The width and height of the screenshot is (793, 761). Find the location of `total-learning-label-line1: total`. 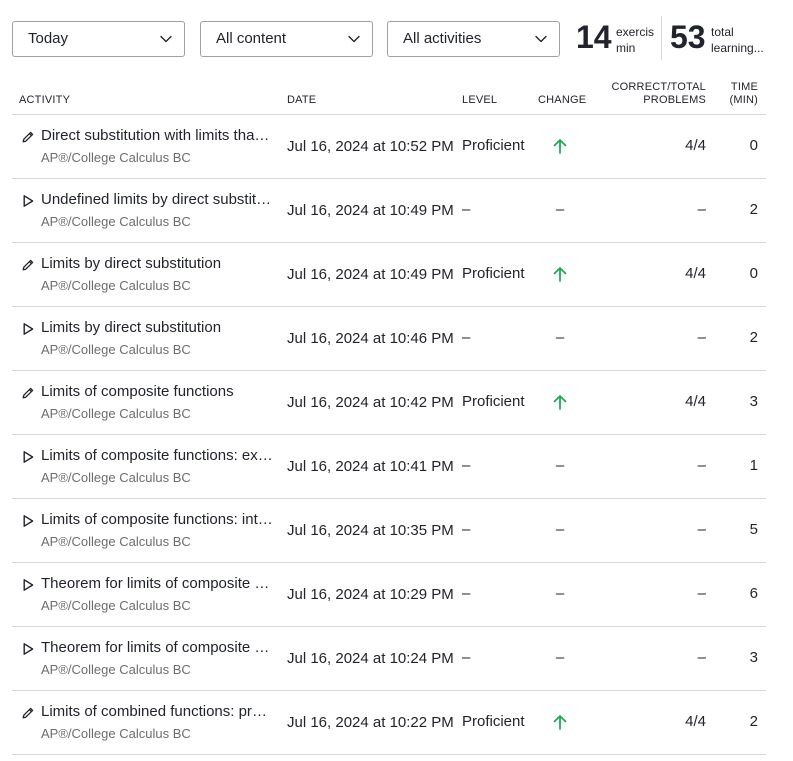

total-learning-label-line1: total is located at coordinates (722, 32).